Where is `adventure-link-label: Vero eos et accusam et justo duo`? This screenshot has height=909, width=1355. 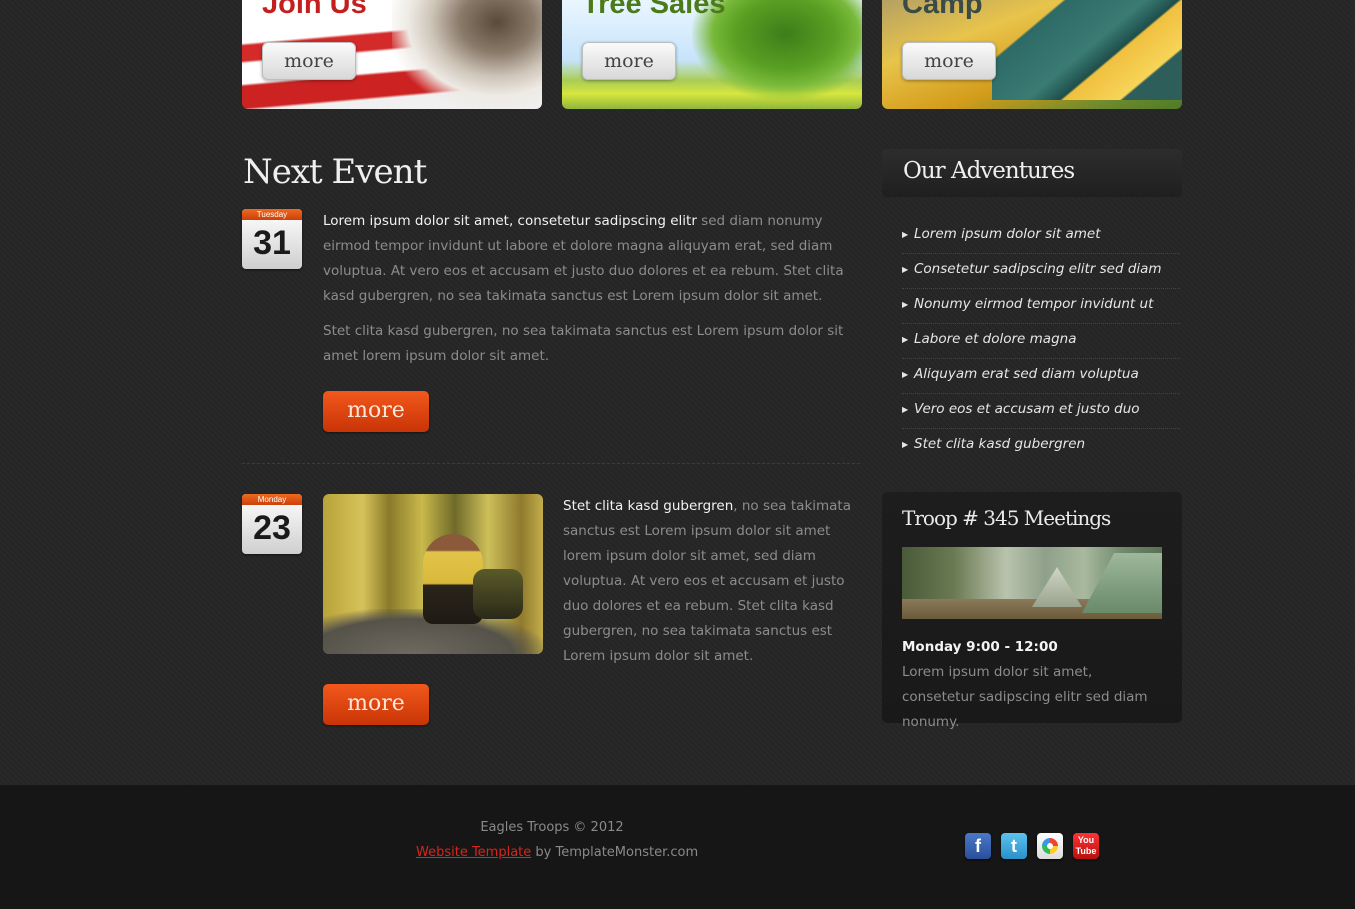
adventure-link-label: Vero eos et accusam et justo duo is located at coordinates (1027, 409).